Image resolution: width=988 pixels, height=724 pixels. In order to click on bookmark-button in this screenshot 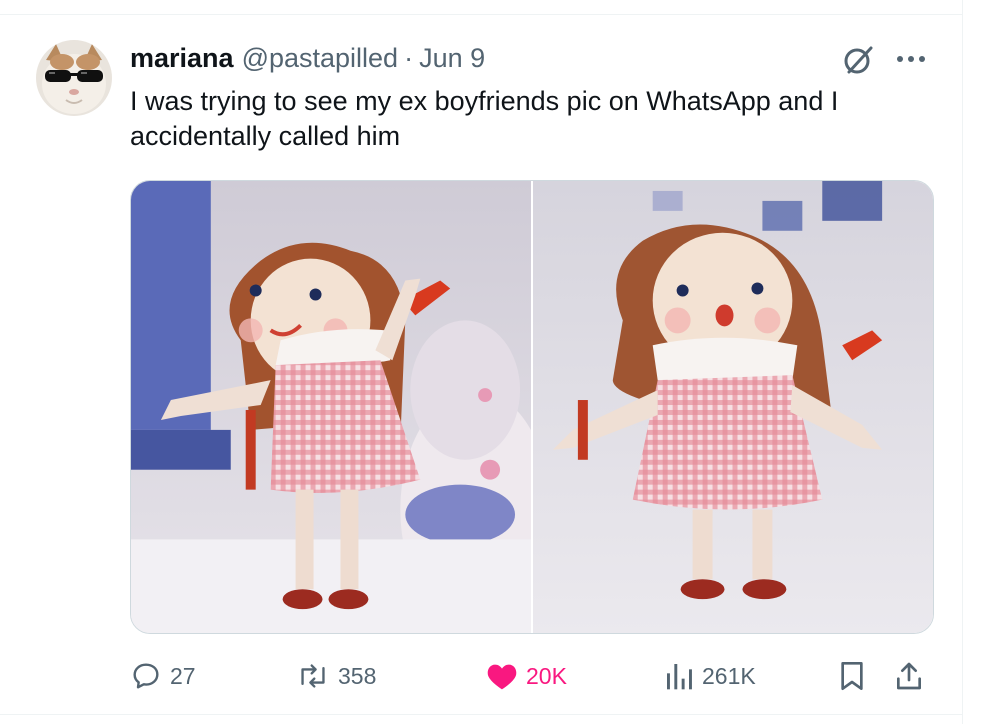, I will do `click(852, 676)`.